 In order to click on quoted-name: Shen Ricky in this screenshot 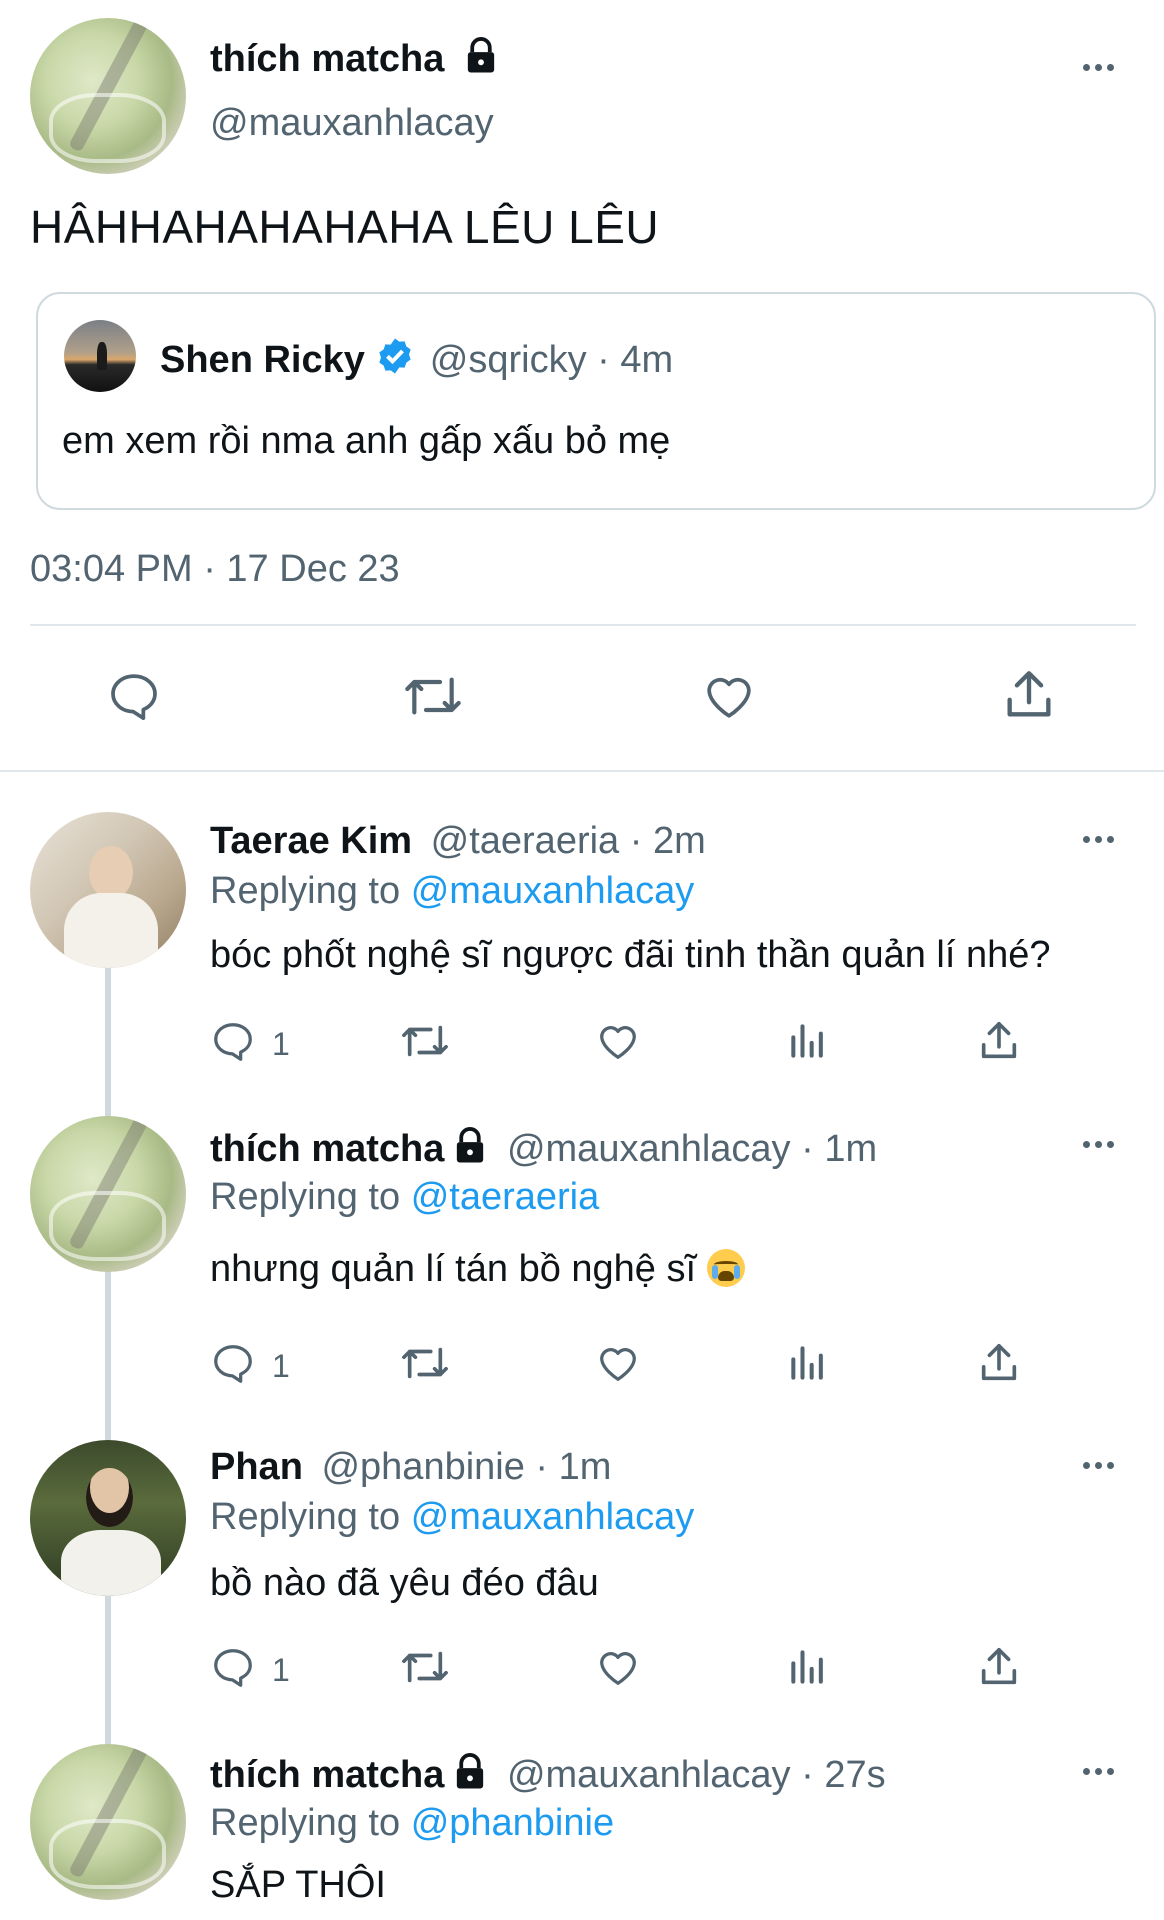, I will do `click(262, 360)`.